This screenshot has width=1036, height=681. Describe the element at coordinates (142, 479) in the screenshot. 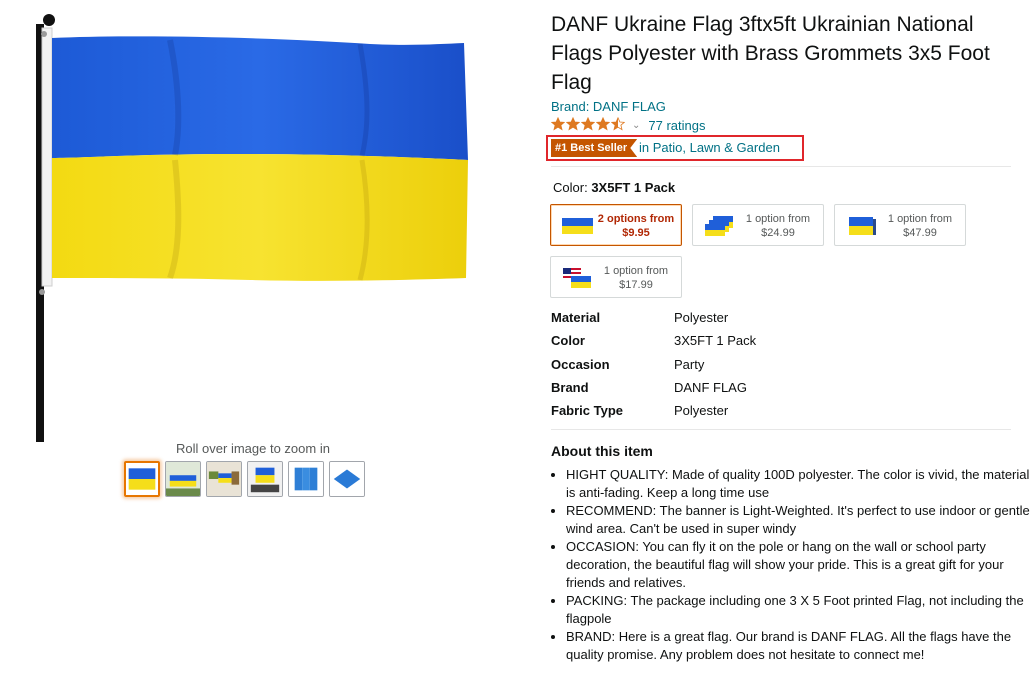

I see `flag-thumb-icon` at that location.